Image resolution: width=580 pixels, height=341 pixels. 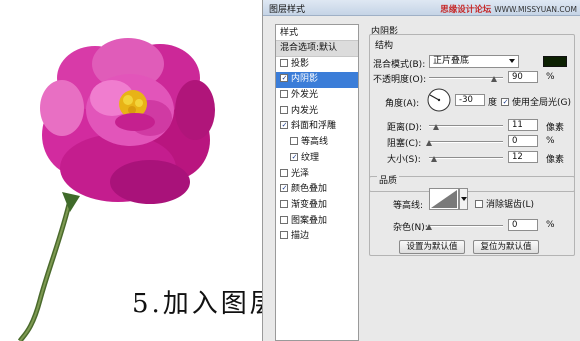 I want to click on global-light-toggle: 使用全局光(G), so click(x=536, y=101).